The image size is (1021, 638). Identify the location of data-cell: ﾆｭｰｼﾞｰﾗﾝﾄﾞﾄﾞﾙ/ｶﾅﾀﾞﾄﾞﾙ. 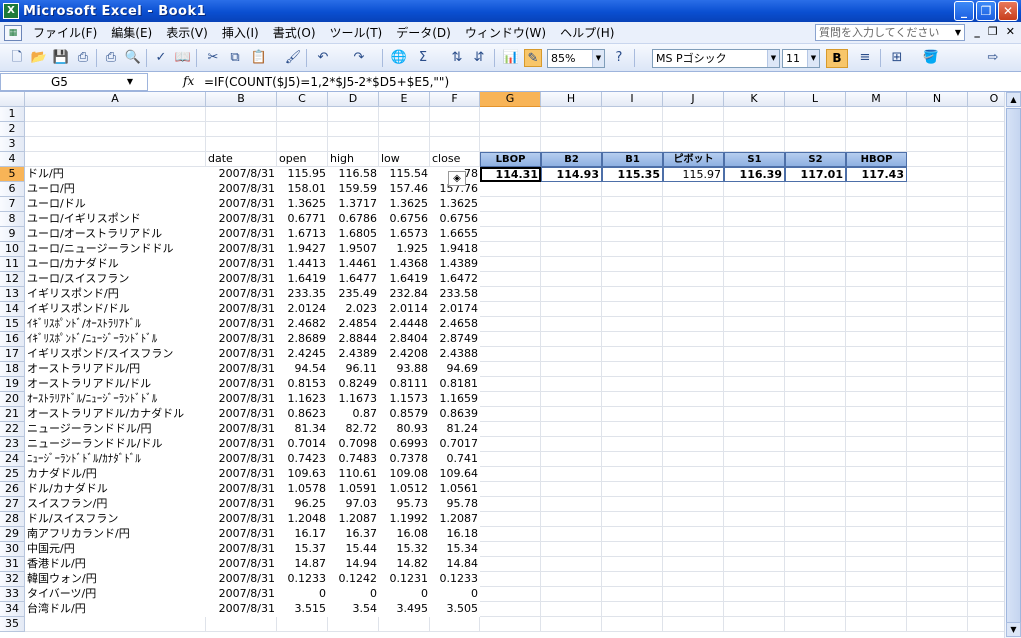
(115, 459).